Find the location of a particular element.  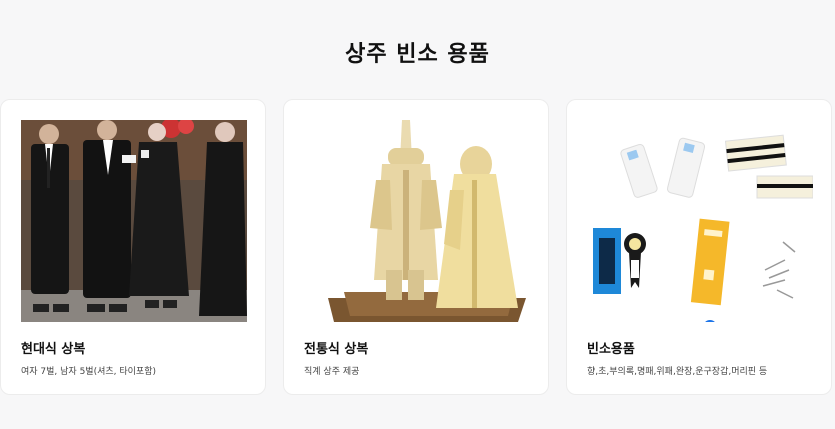

image-pagination: 1 2 is located at coordinates (721, 321).